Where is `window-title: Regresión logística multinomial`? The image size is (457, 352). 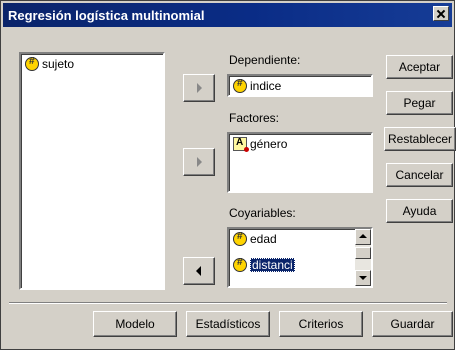
window-title: Regresión logística multinomial is located at coordinates (106, 15).